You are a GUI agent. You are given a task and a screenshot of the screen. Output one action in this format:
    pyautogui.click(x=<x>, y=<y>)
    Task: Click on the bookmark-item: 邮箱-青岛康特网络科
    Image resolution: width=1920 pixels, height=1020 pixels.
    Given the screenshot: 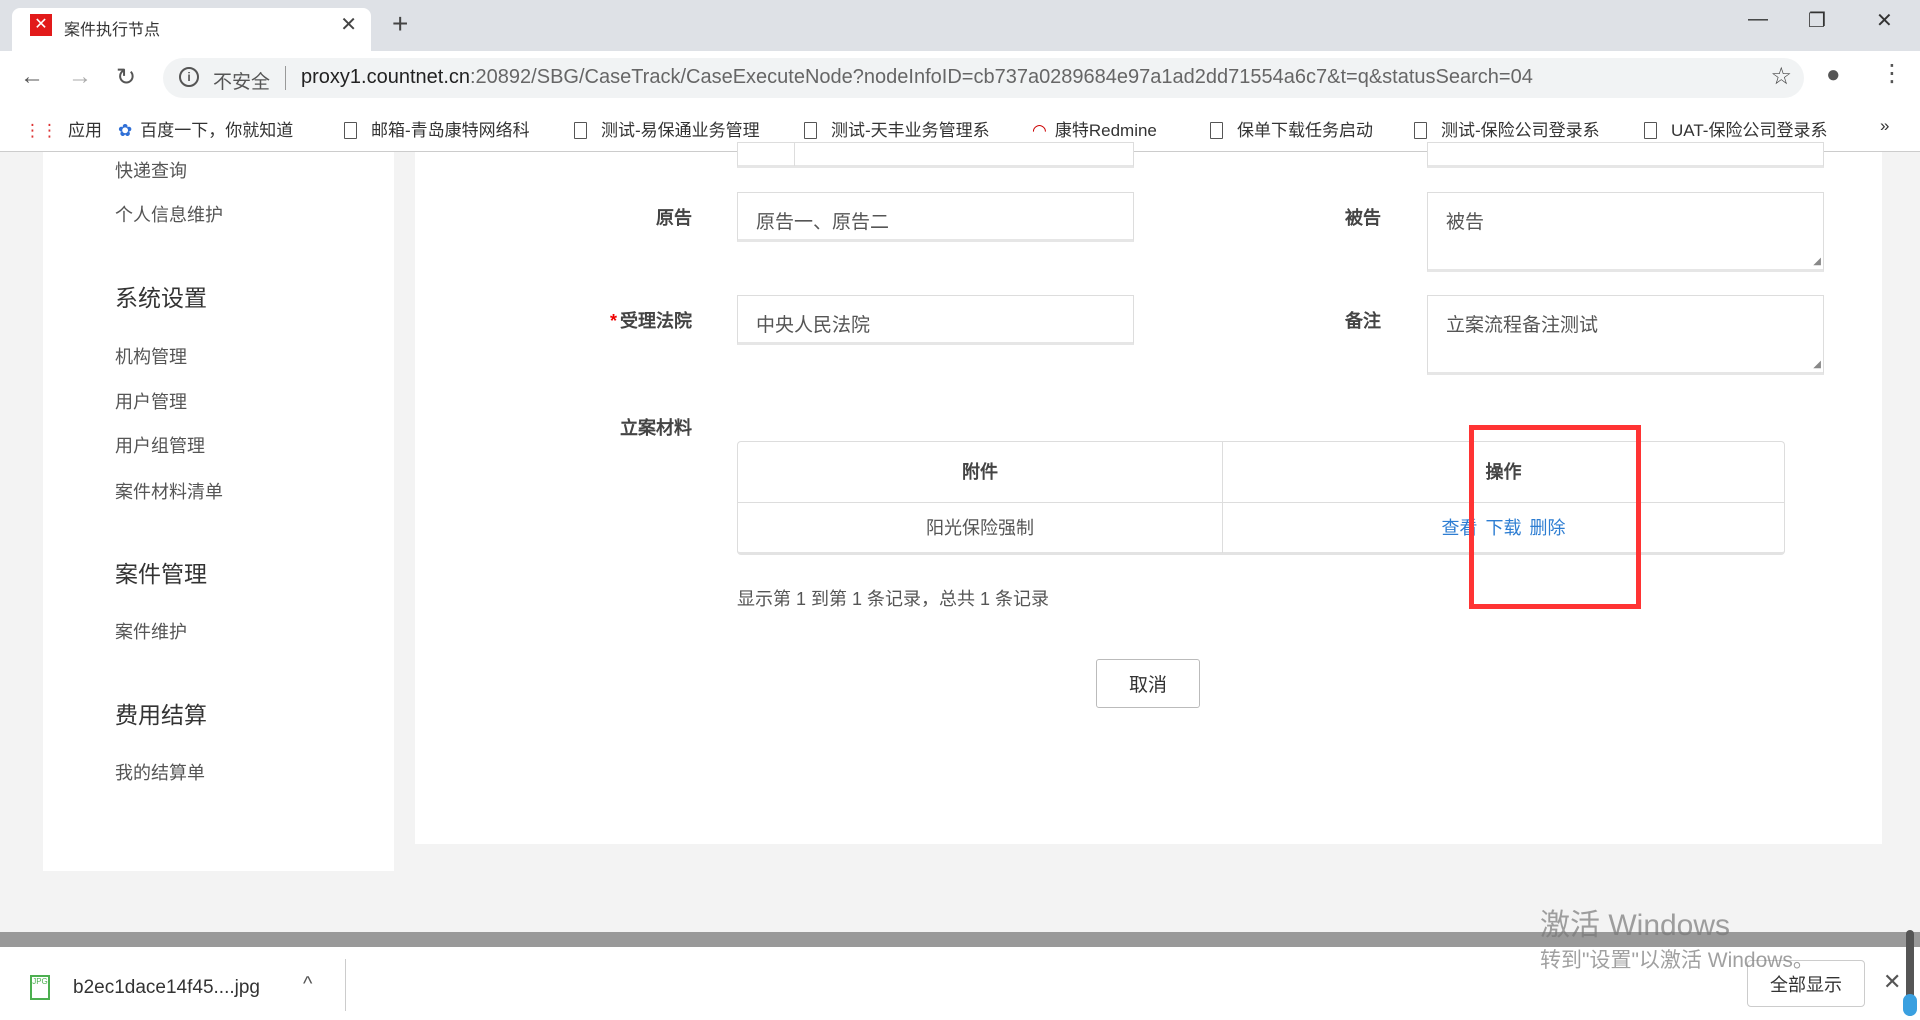 What is the action you would take?
    pyautogui.click(x=437, y=128)
    